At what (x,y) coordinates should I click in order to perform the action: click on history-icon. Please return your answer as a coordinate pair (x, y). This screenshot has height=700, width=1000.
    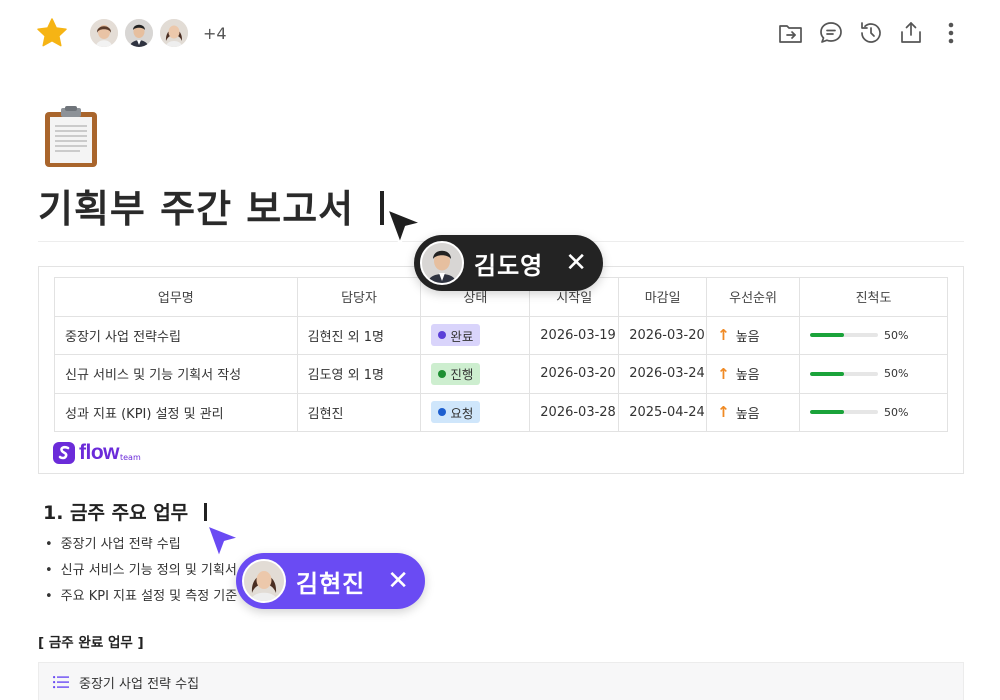
    Looking at the image, I should click on (871, 33).